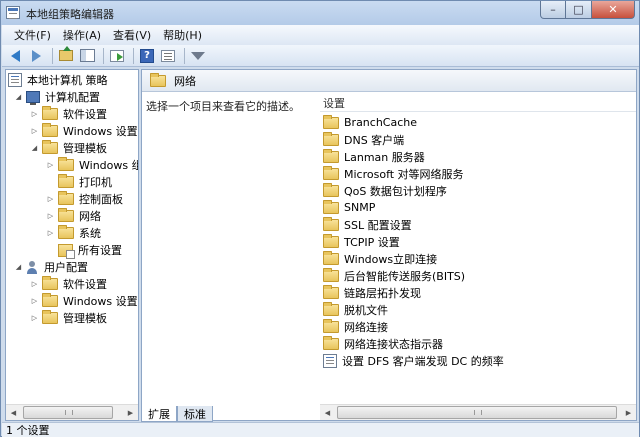 This screenshot has height=437, width=640. Describe the element at coordinates (58, 80) in the screenshot. I see `tree-root: 本地计算机 策略` at that location.